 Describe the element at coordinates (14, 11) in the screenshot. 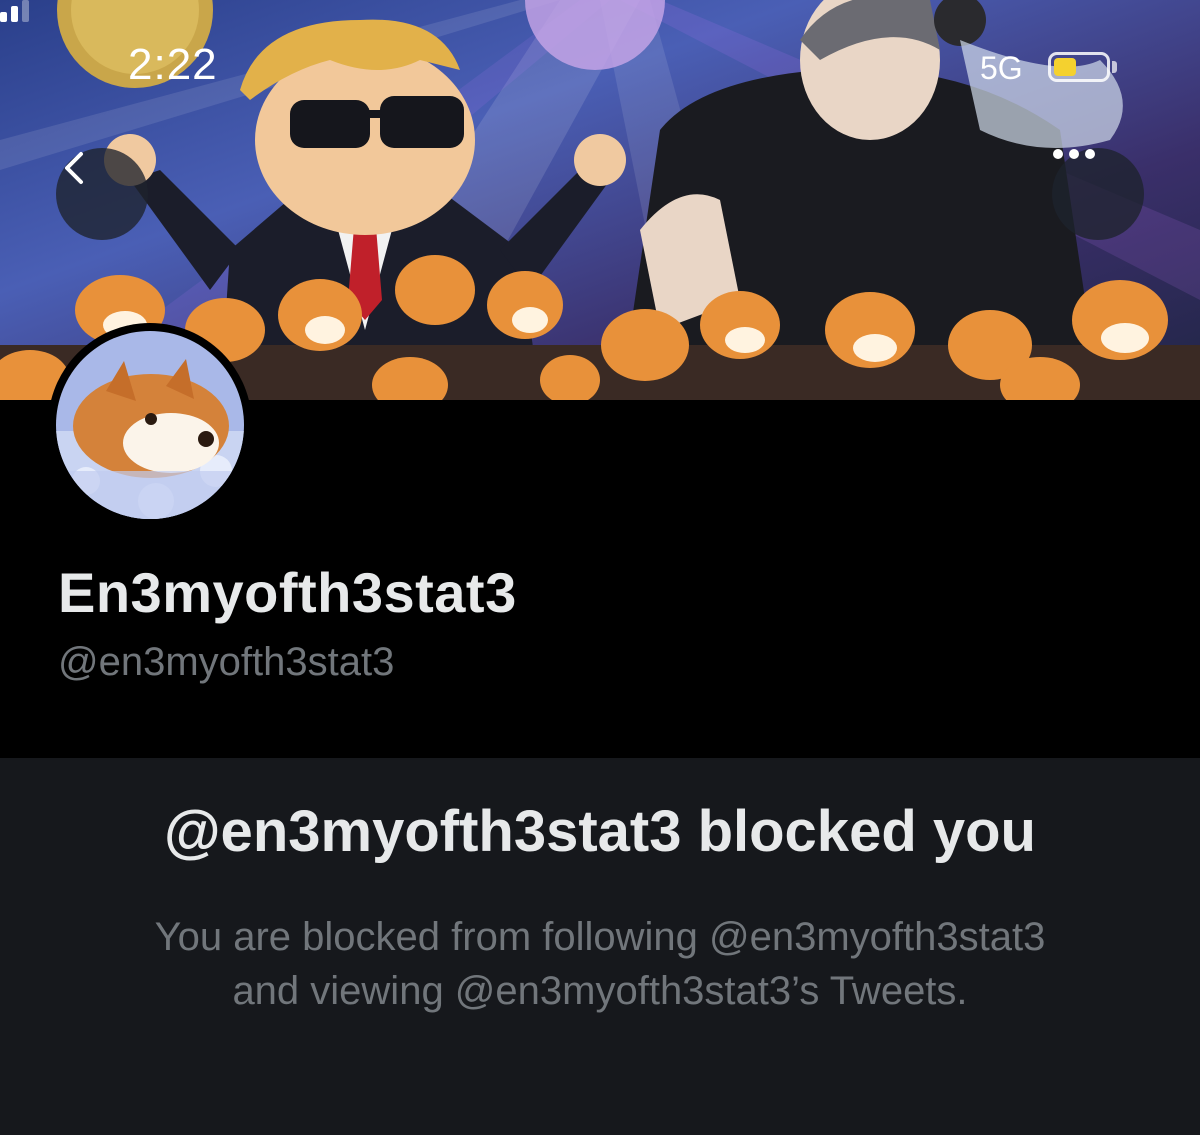

I see `signal-icon` at that location.